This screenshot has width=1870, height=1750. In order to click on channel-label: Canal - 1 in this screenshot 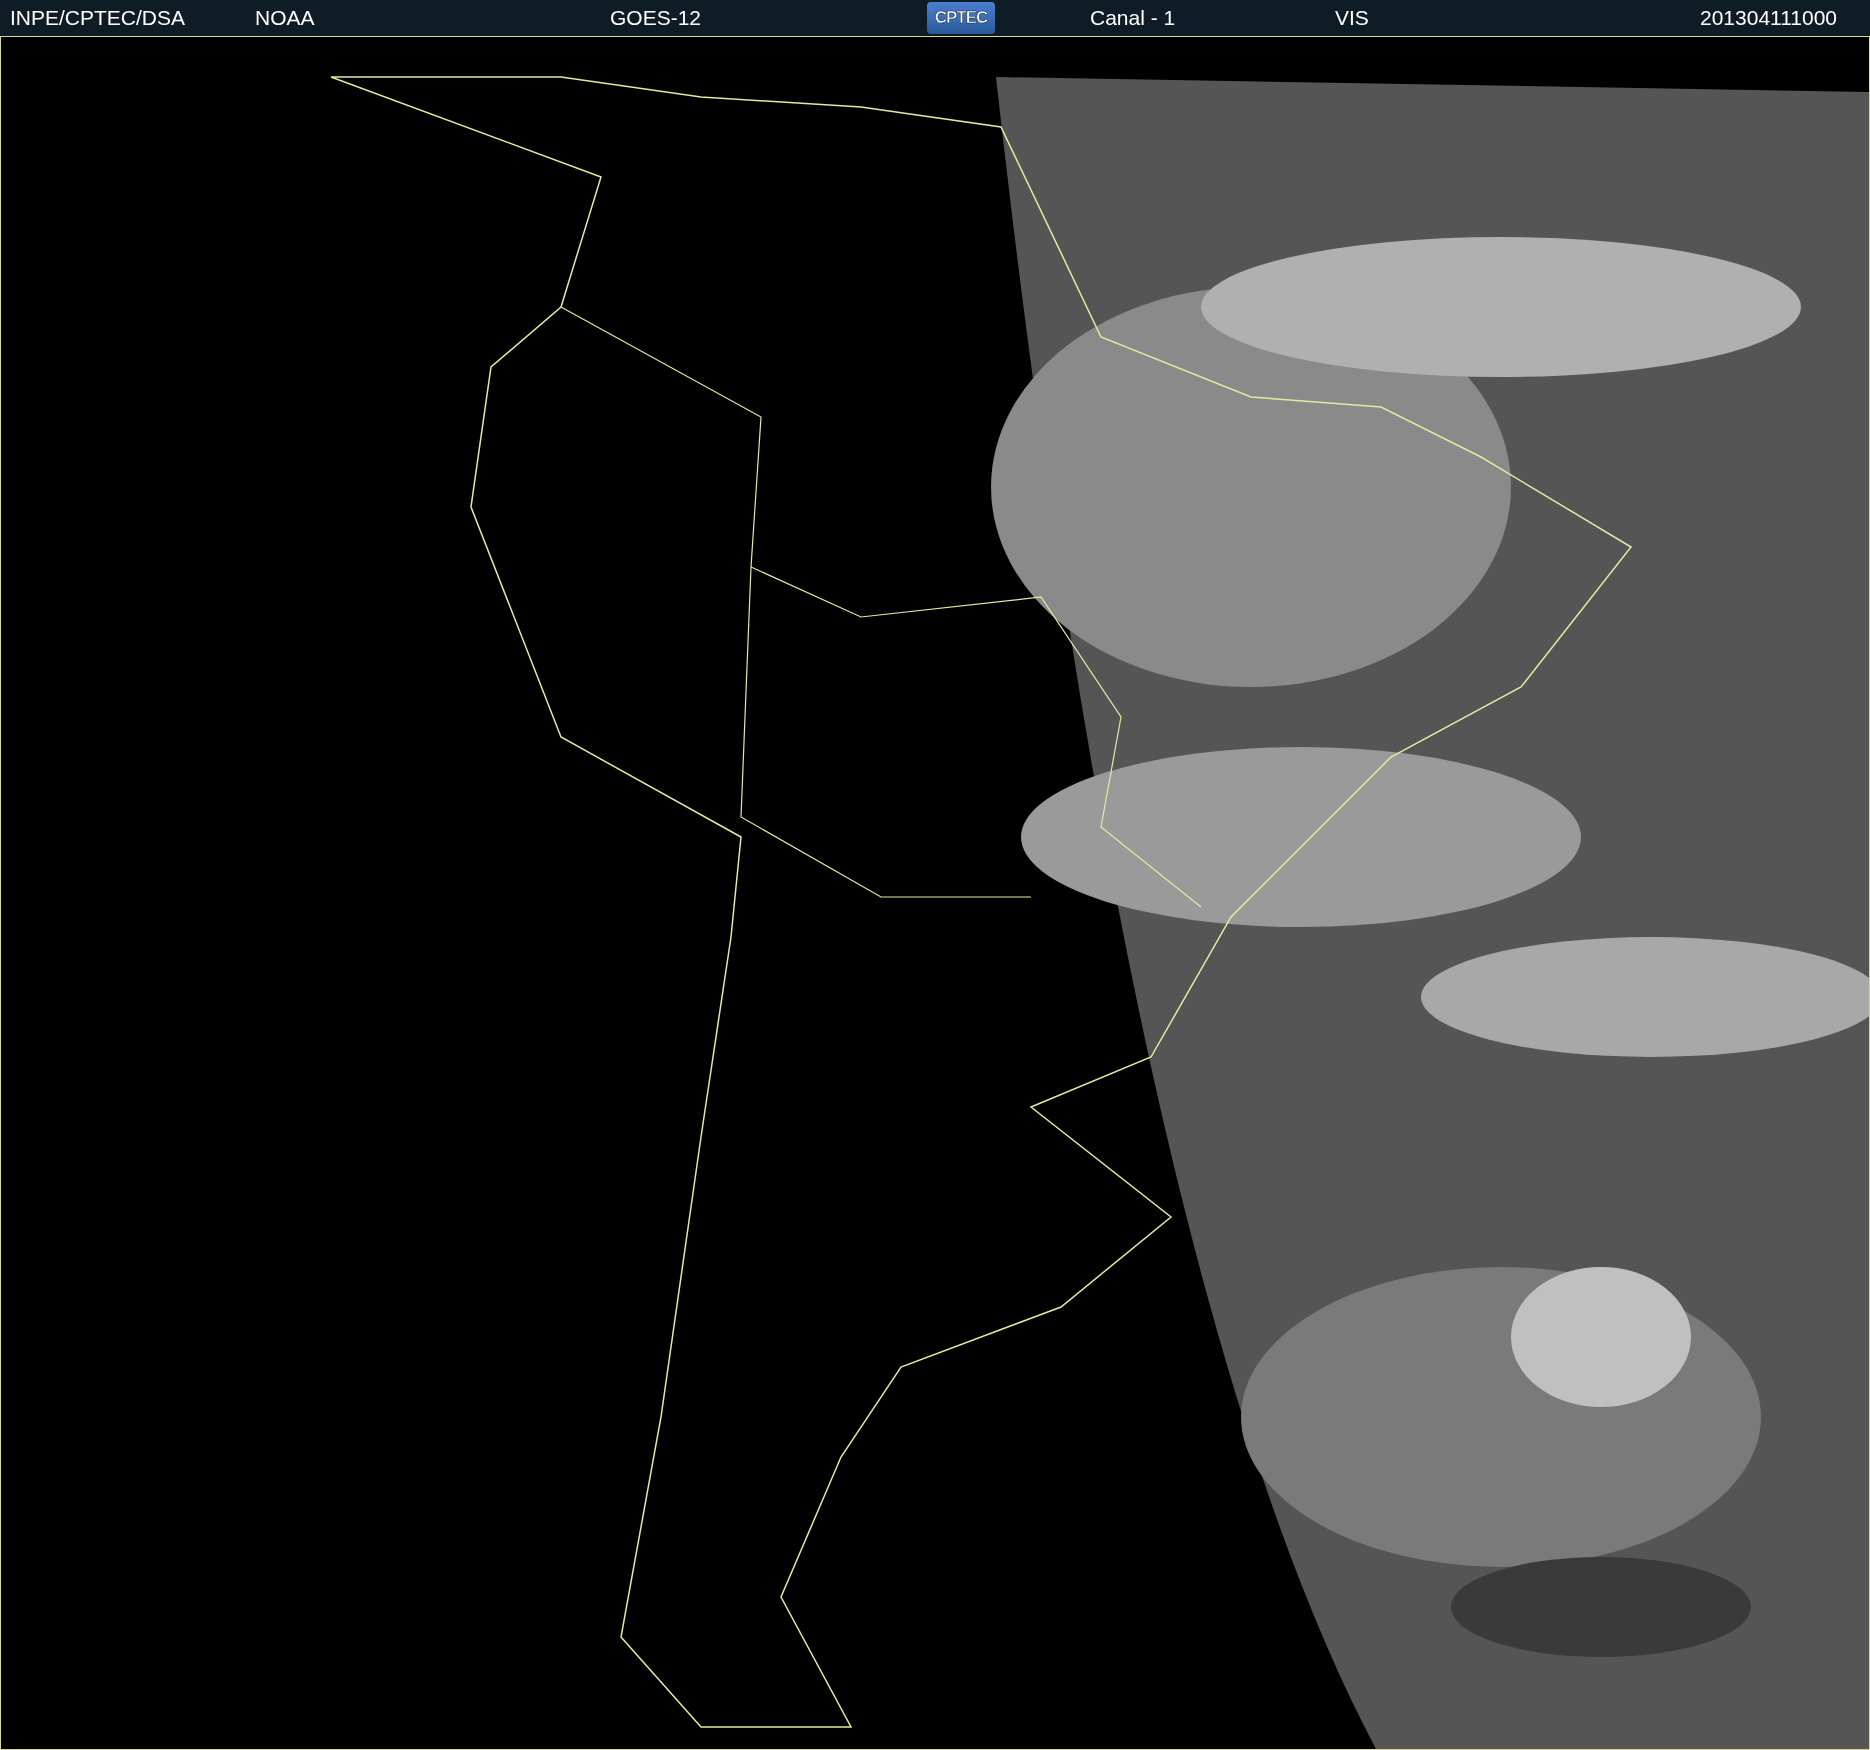, I will do `click(1133, 17)`.